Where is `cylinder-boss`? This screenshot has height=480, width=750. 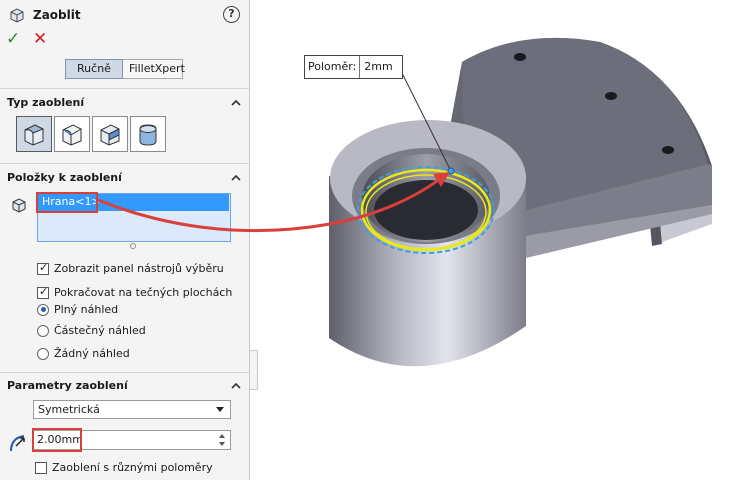 cylinder-boss is located at coordinates (427, 243).